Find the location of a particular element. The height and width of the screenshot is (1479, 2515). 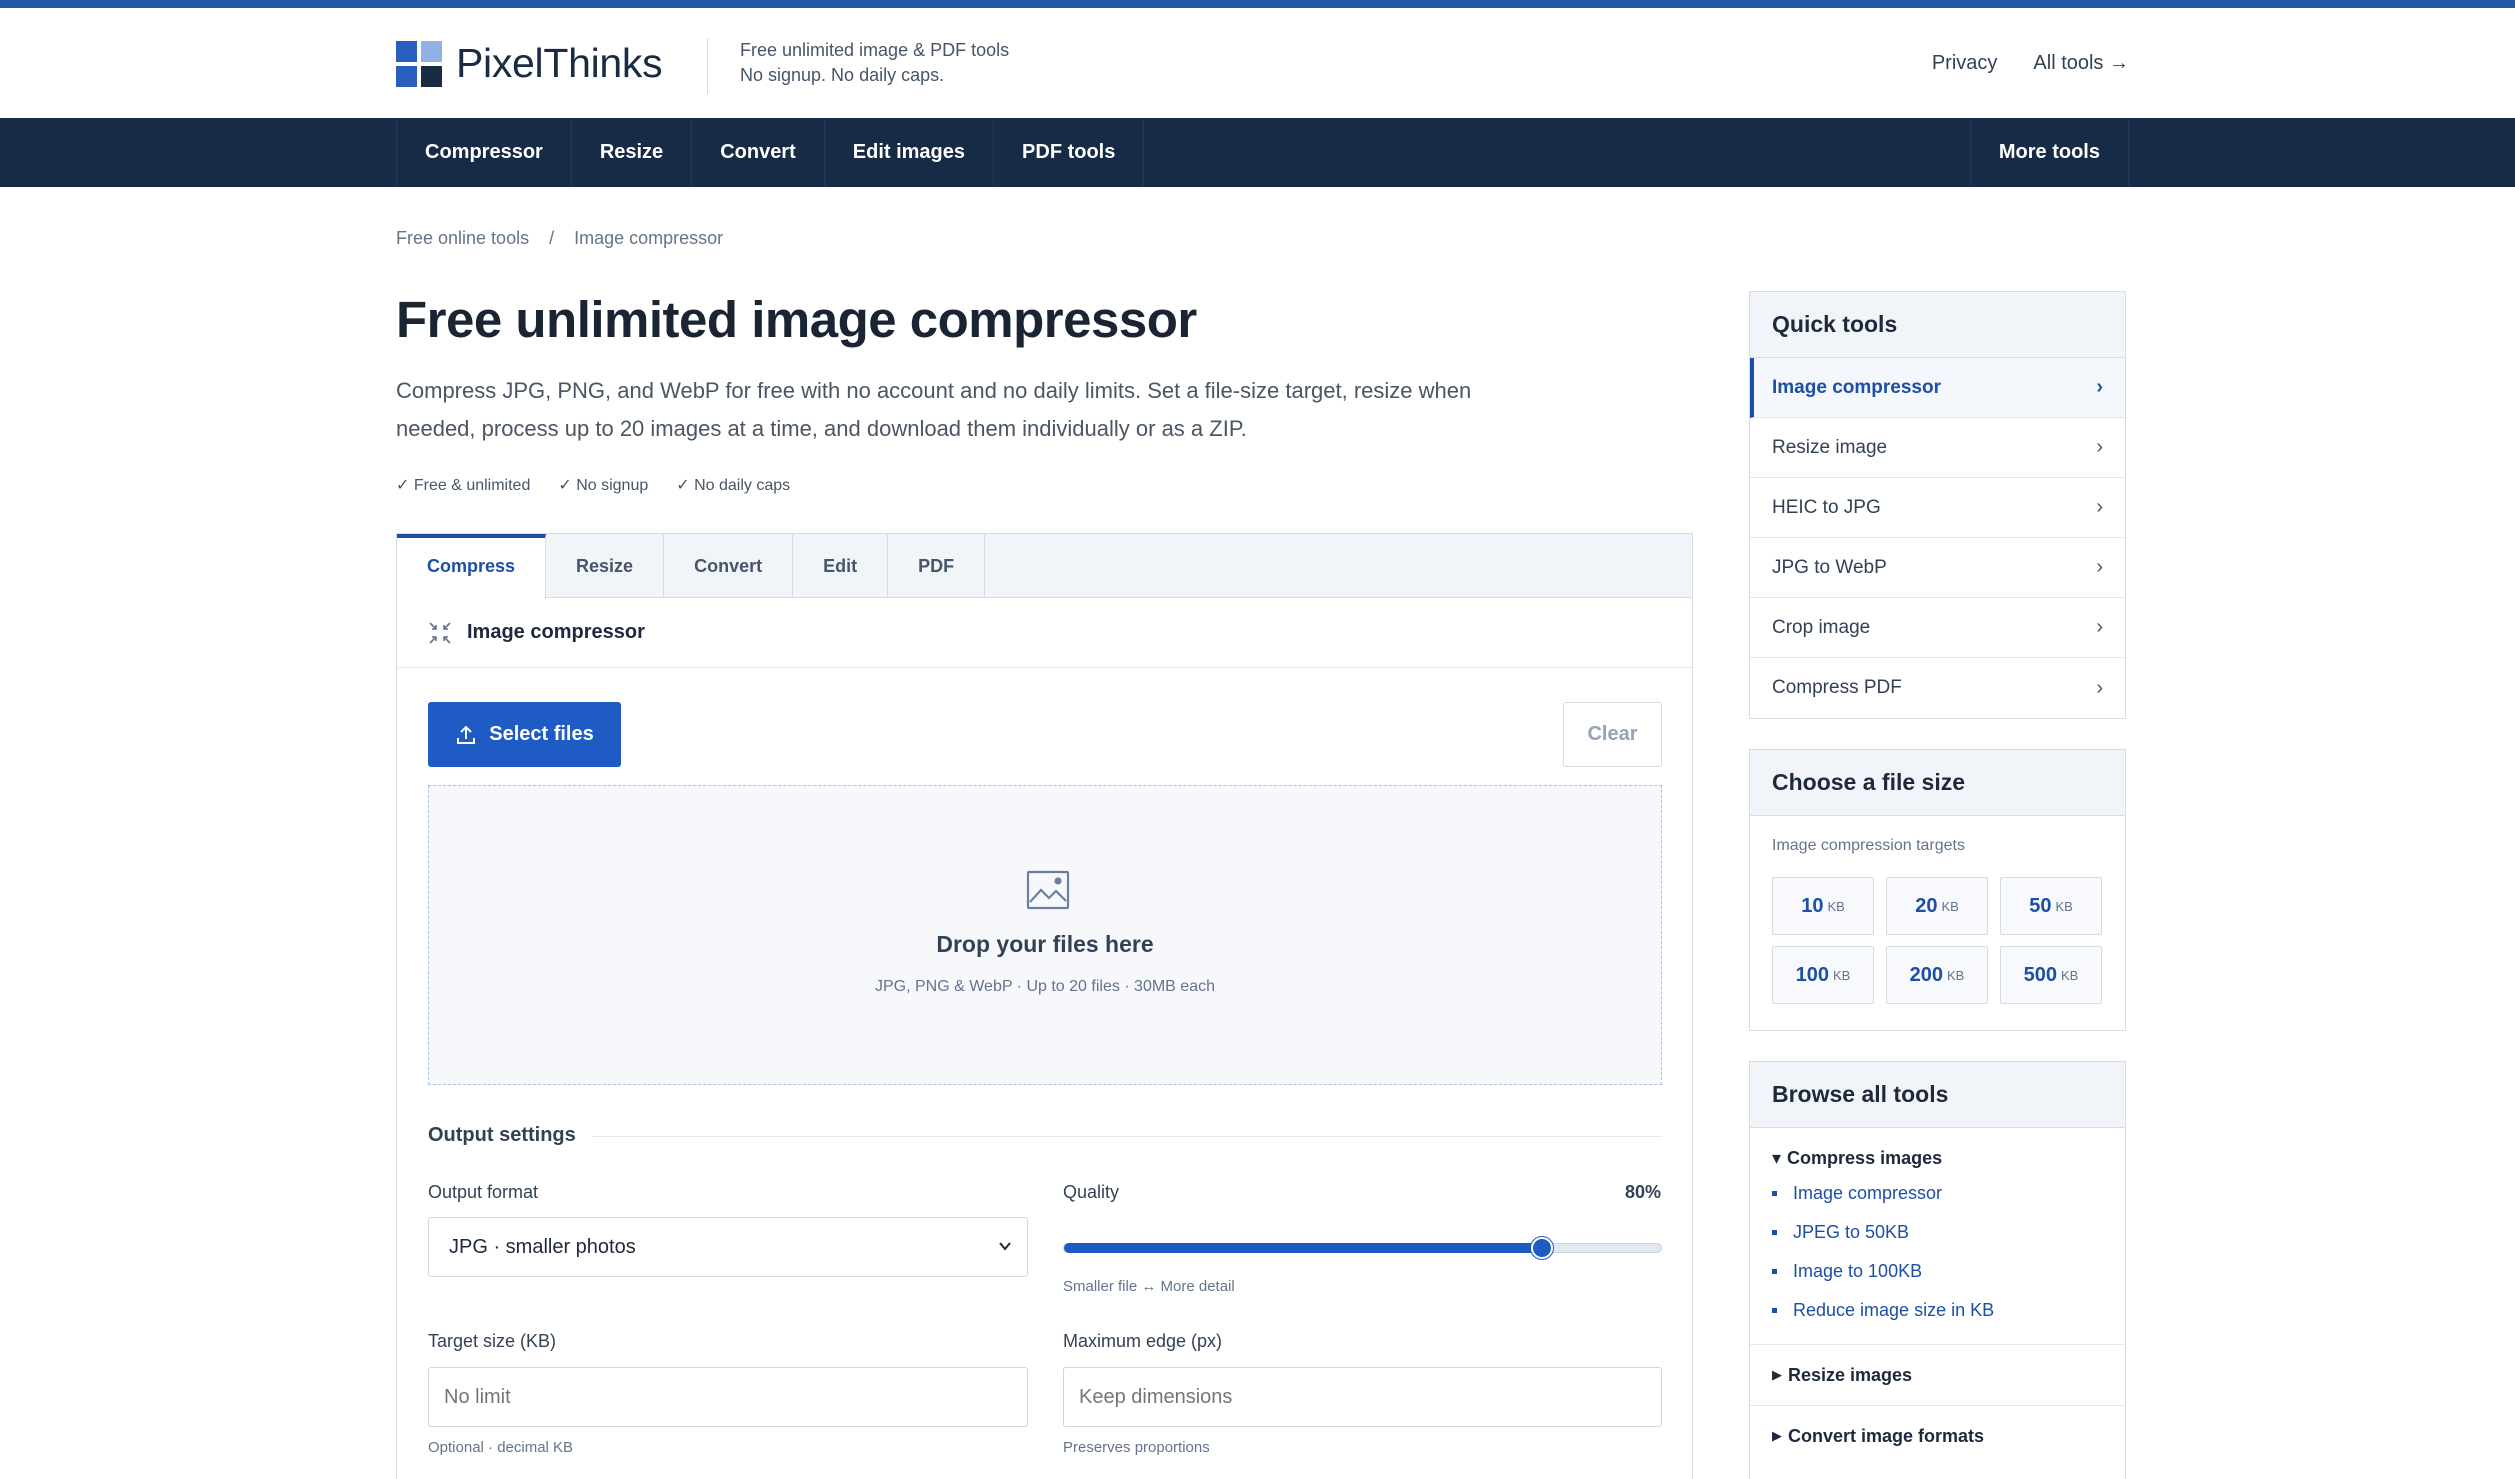

browse-link: Image compressor is located at coordinates (1937, 1193).